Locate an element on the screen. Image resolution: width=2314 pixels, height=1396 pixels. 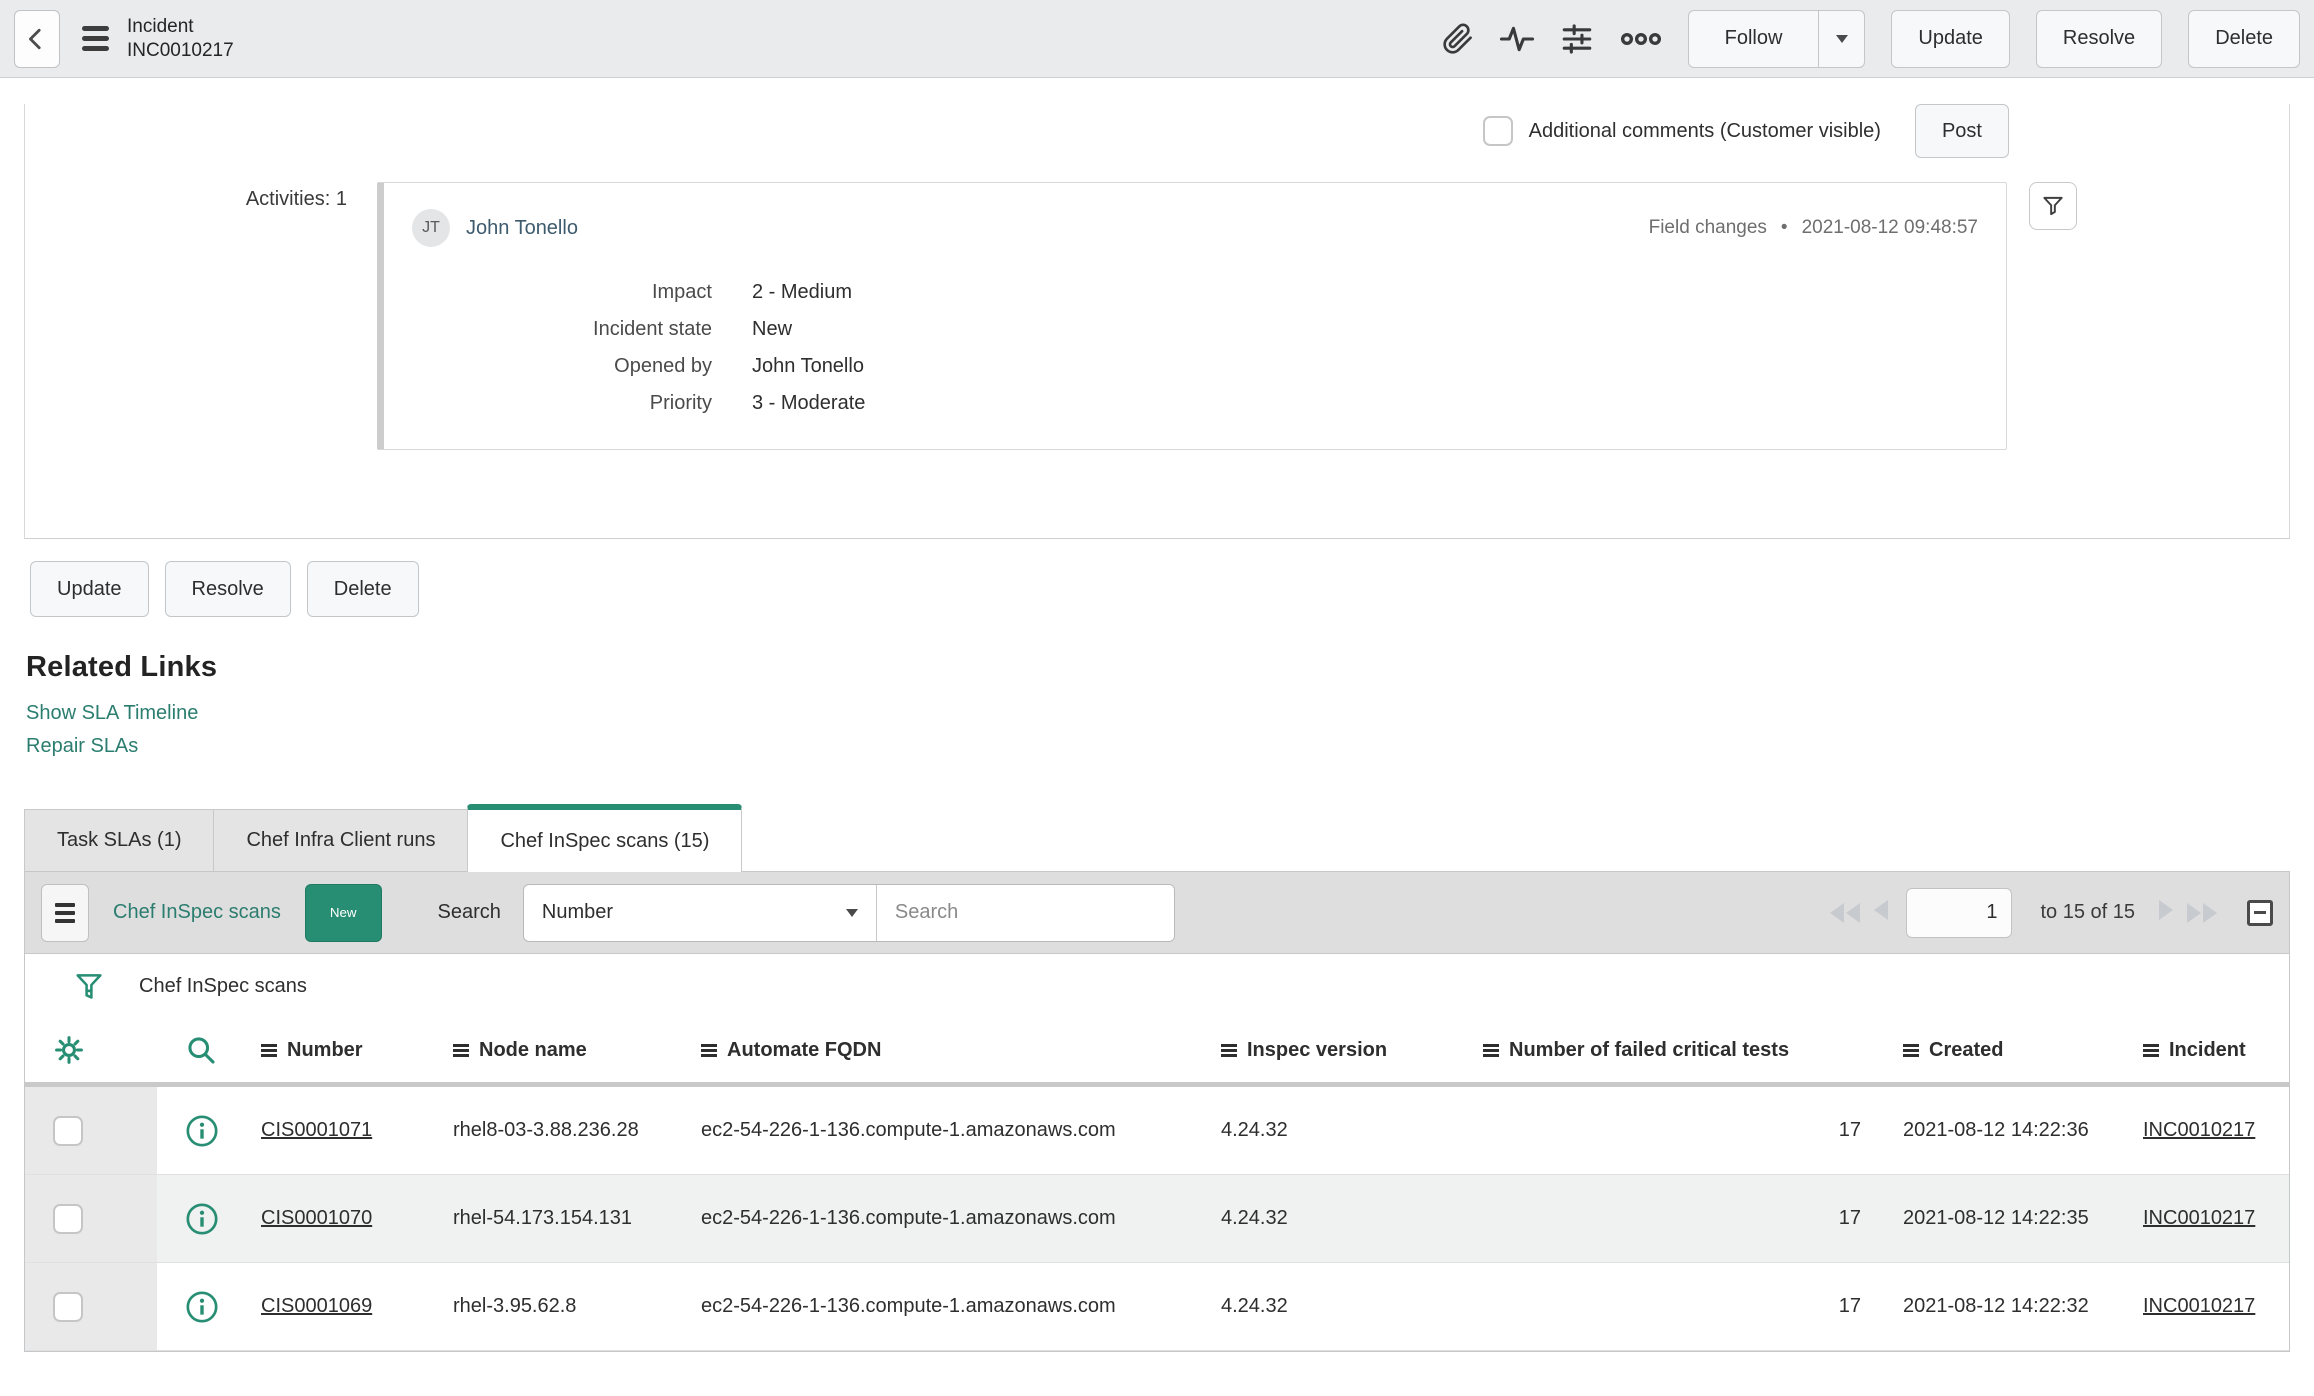
more-options-icon is located at coordinates (1641, 39).